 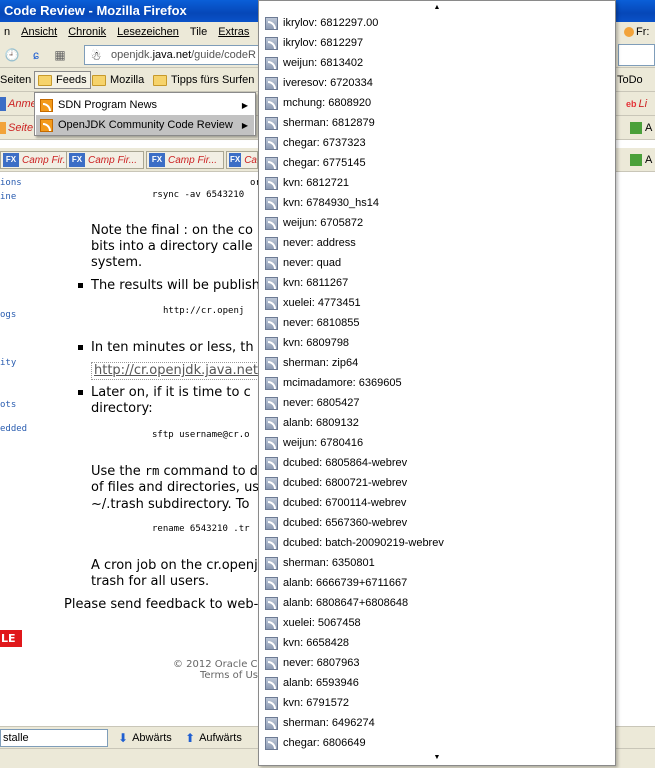 I want to click on side-nav-link: ity, so click(x=8, y=363).